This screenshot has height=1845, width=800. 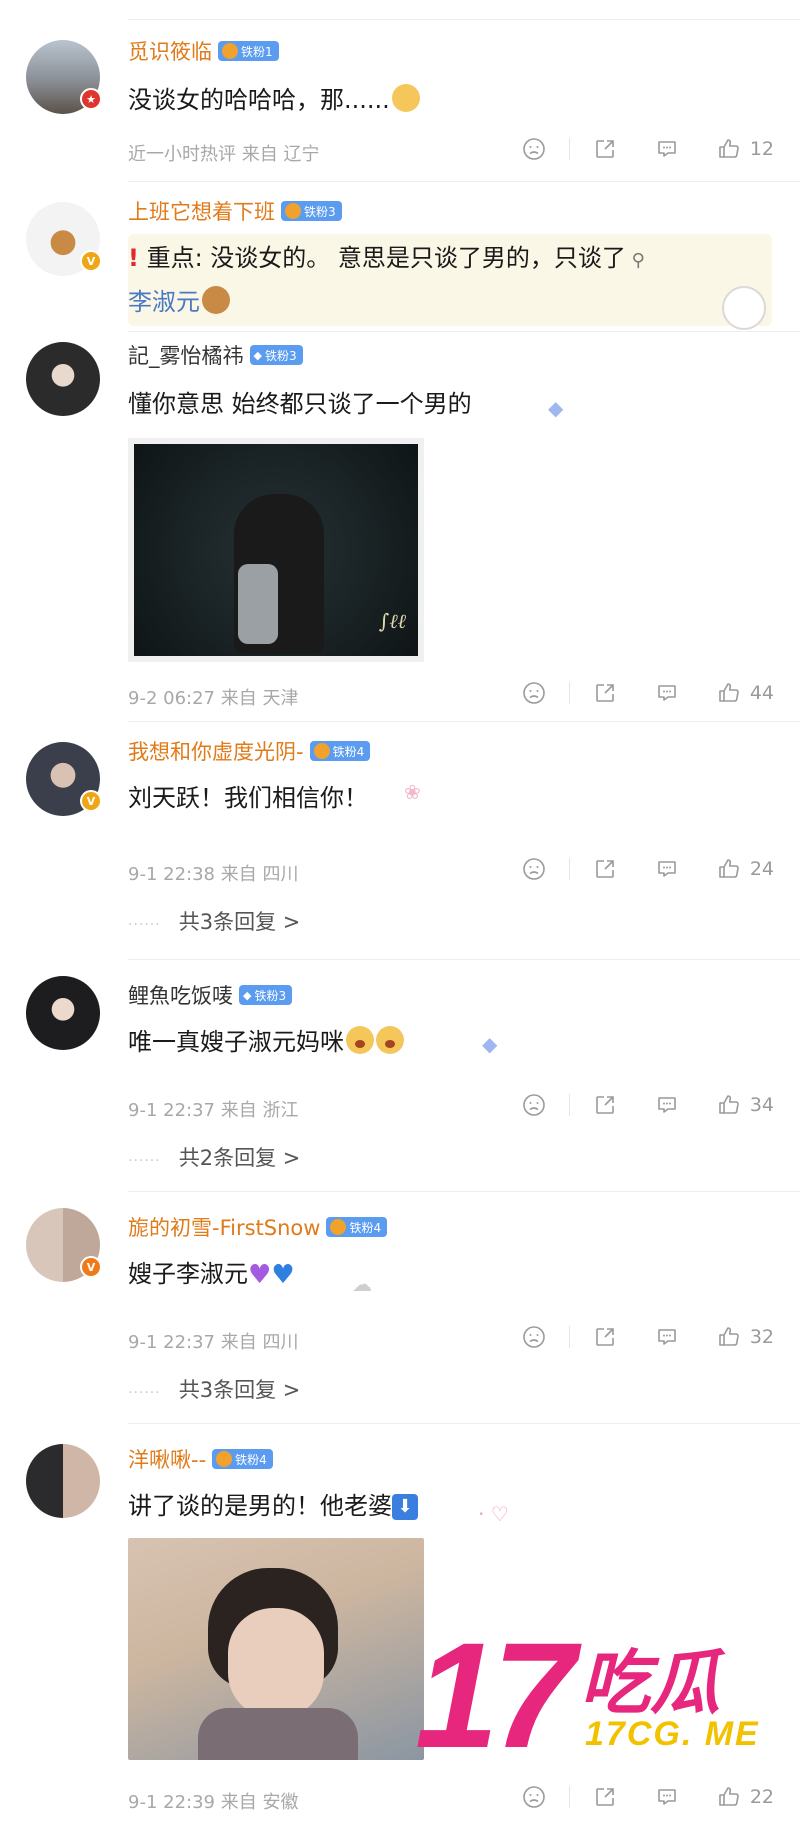 I want to click on purple-heart-icon: ♥, so click(x=260, y=1275).